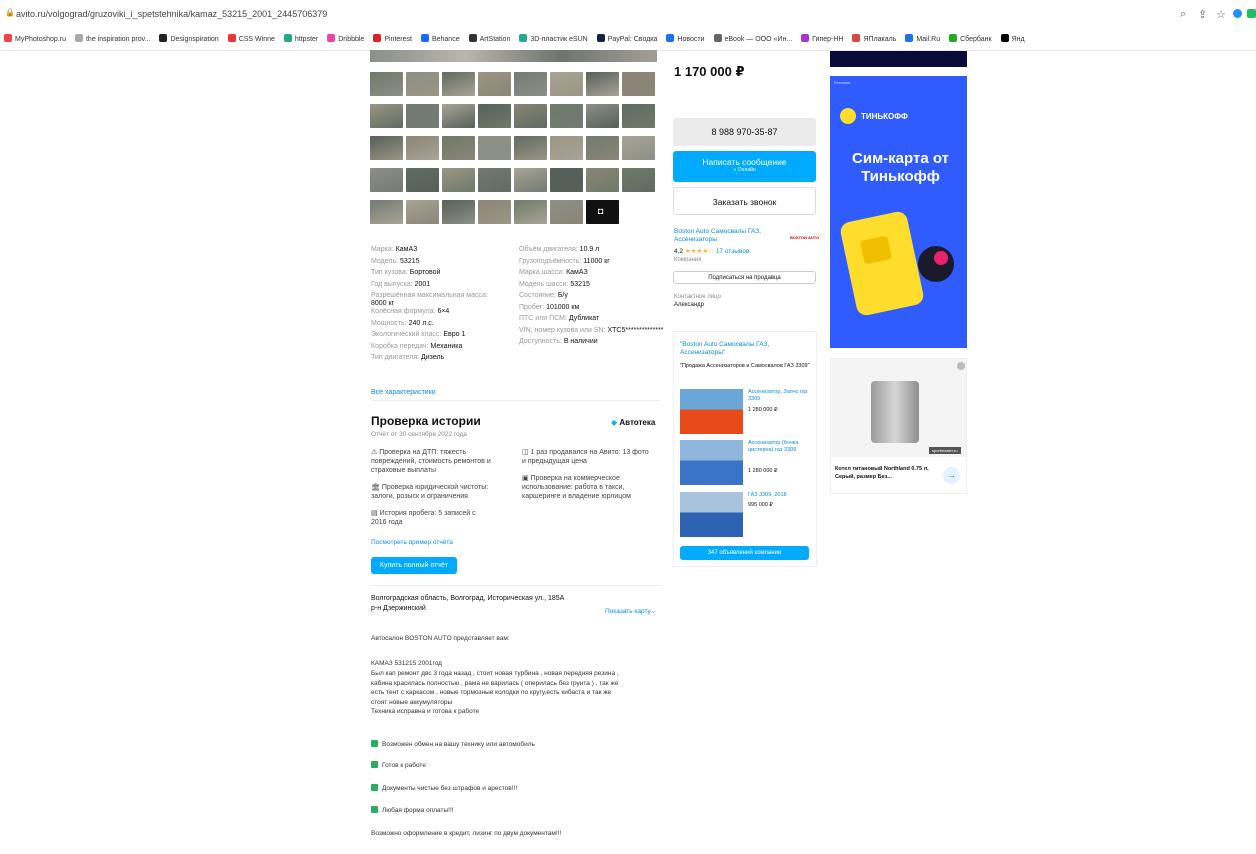  Describe the element at coordinates (779, 495) in the screenshot. I see `seller-ad-title: ГАЗ 3309, 2018` at that location.